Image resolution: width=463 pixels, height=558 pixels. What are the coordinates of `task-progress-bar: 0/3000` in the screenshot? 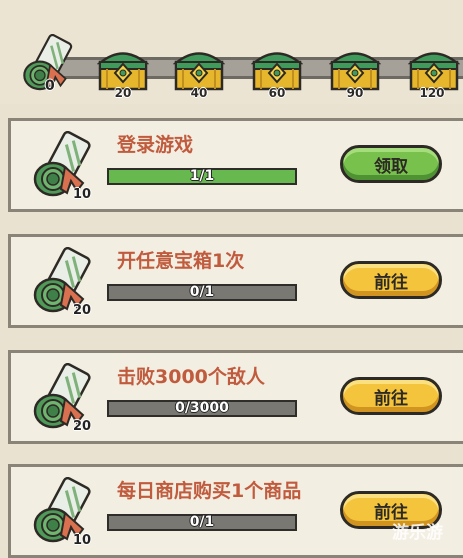 It's located at (202, 408).